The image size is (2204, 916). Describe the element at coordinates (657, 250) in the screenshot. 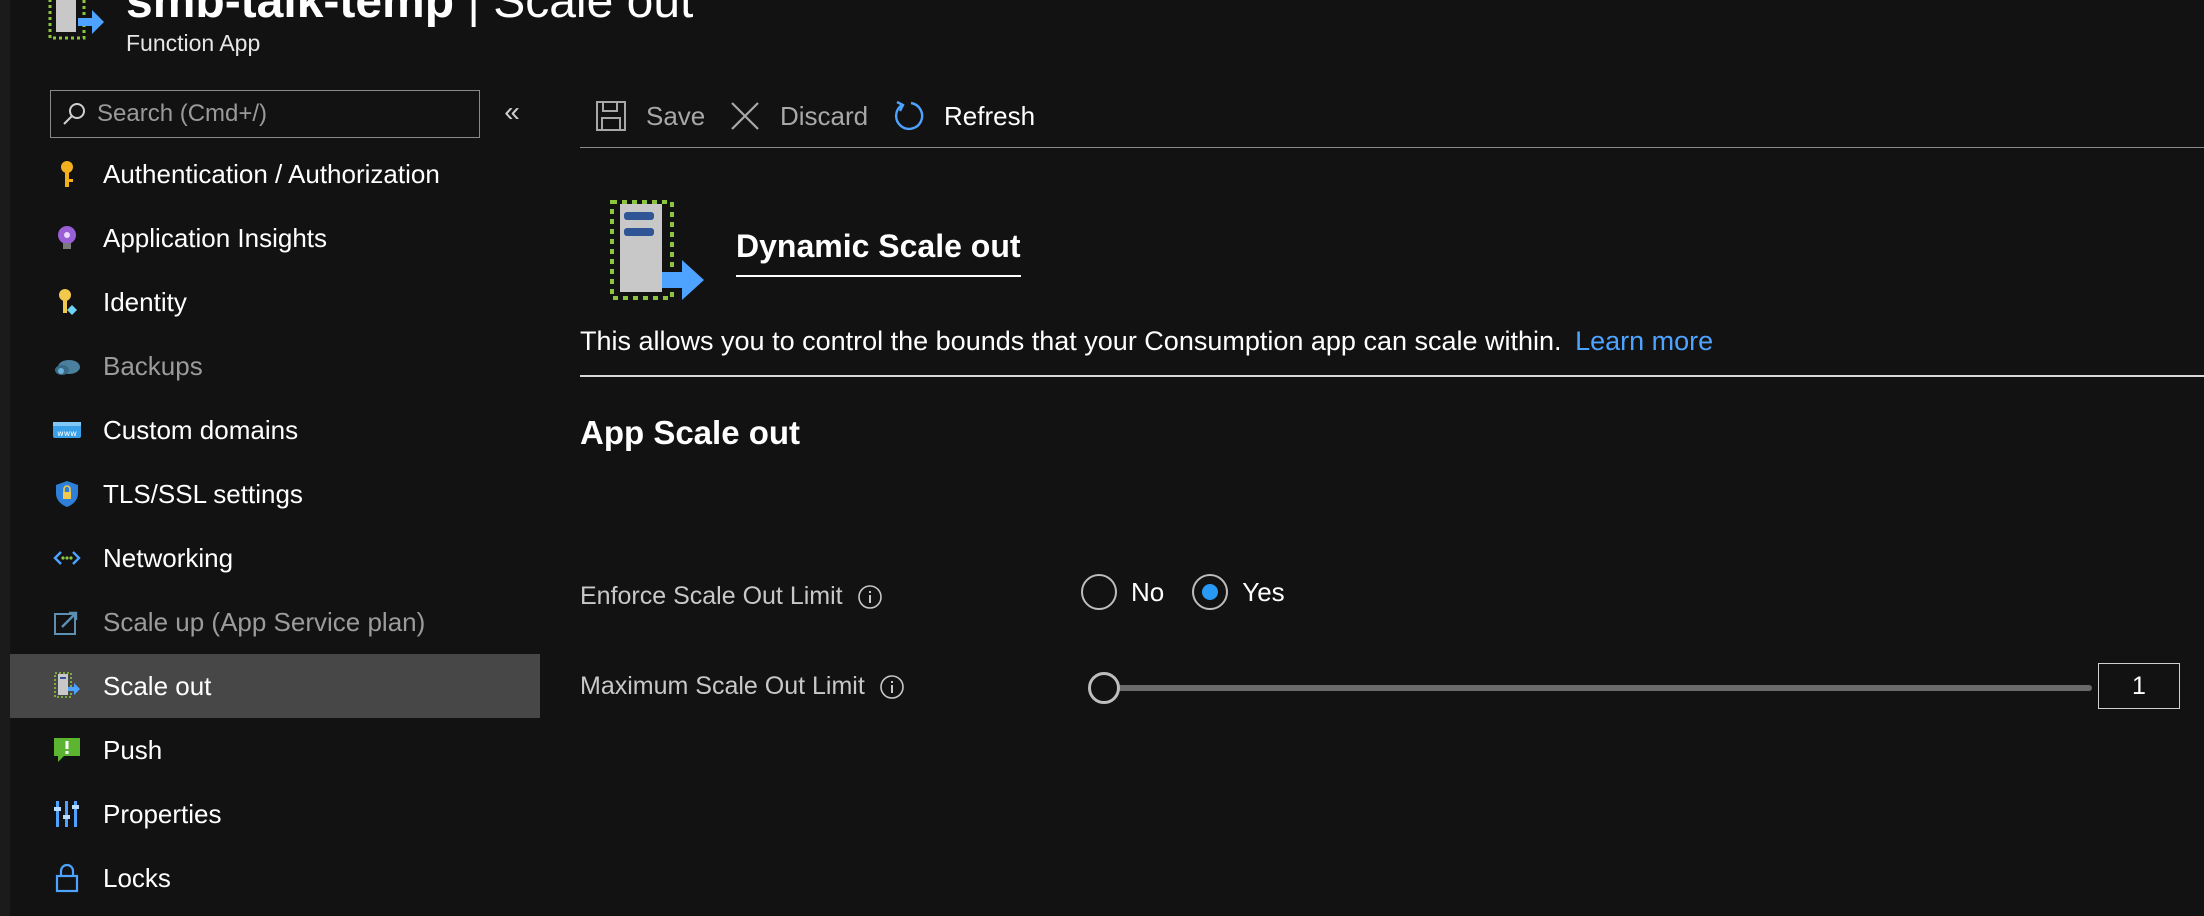

I see `dynamic-scale-out-icon` at that location.